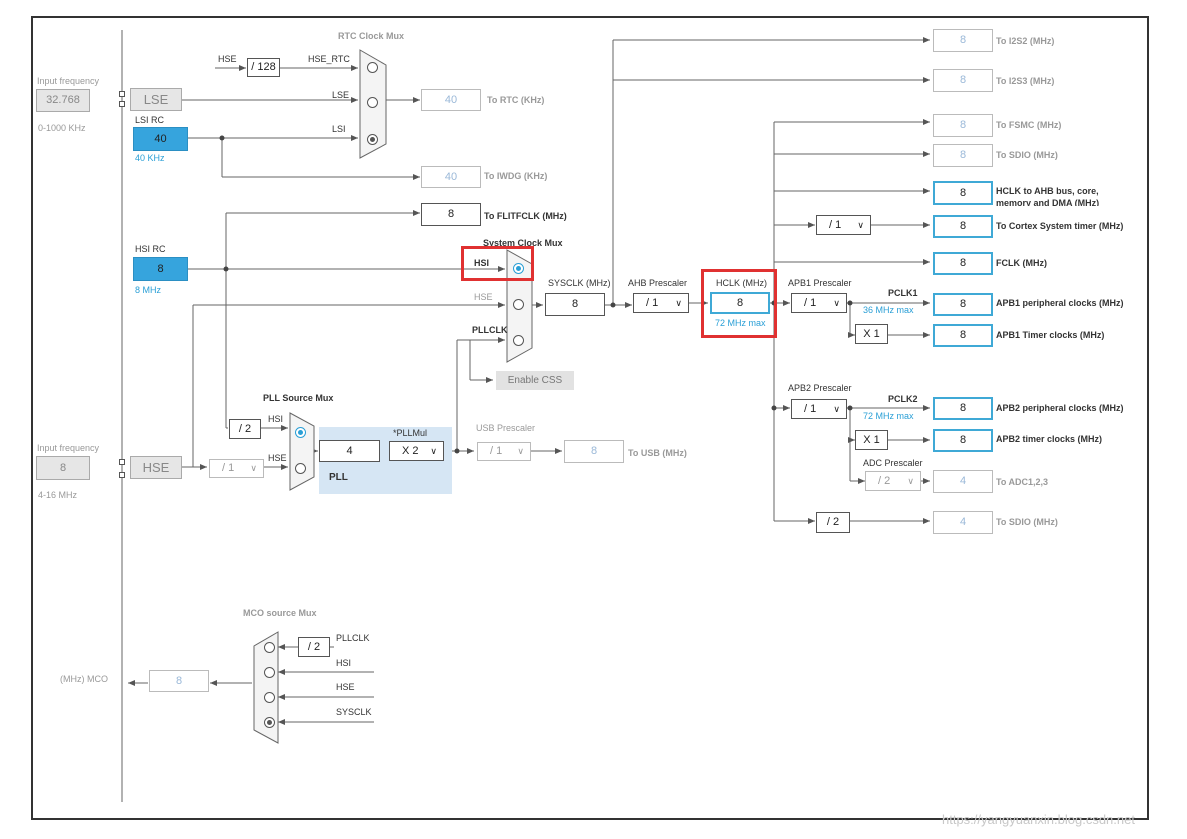 The image size is (1187, 839). What do you see at coordinates (1048, 202) in the screenshot?
I see `hclk-ahb-label2: memory and DMA (MHz)` at bounding box center [1048, 202].